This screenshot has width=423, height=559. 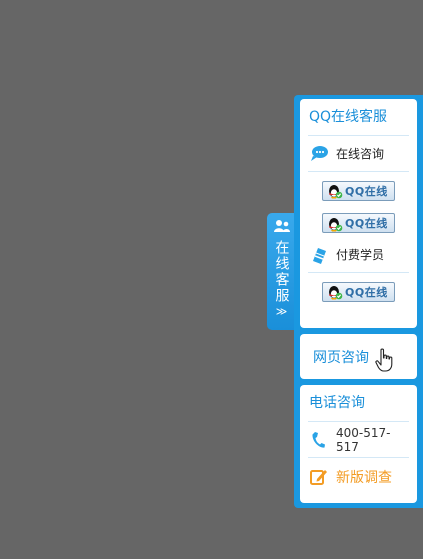 I want to click on double-chevron-right-icon: ≫, so click(x=281, y=311).